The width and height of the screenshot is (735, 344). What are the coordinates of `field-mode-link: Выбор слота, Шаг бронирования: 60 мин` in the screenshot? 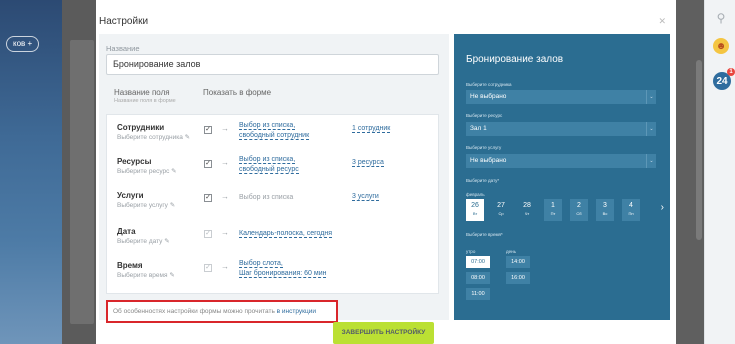 It's located at (283, 269).